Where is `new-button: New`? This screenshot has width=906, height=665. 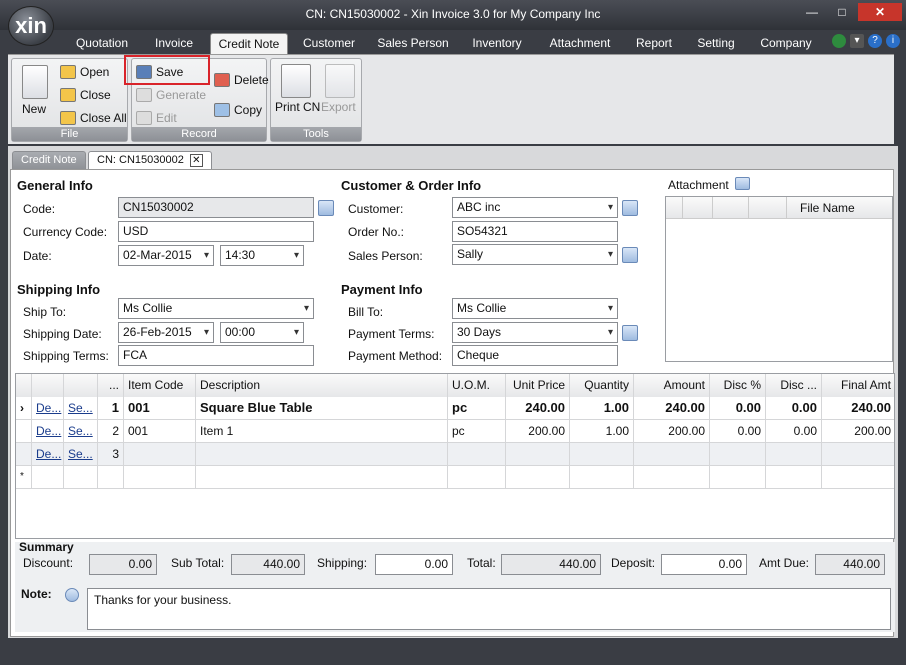 new-button: New is located at coordinates (34, 109).